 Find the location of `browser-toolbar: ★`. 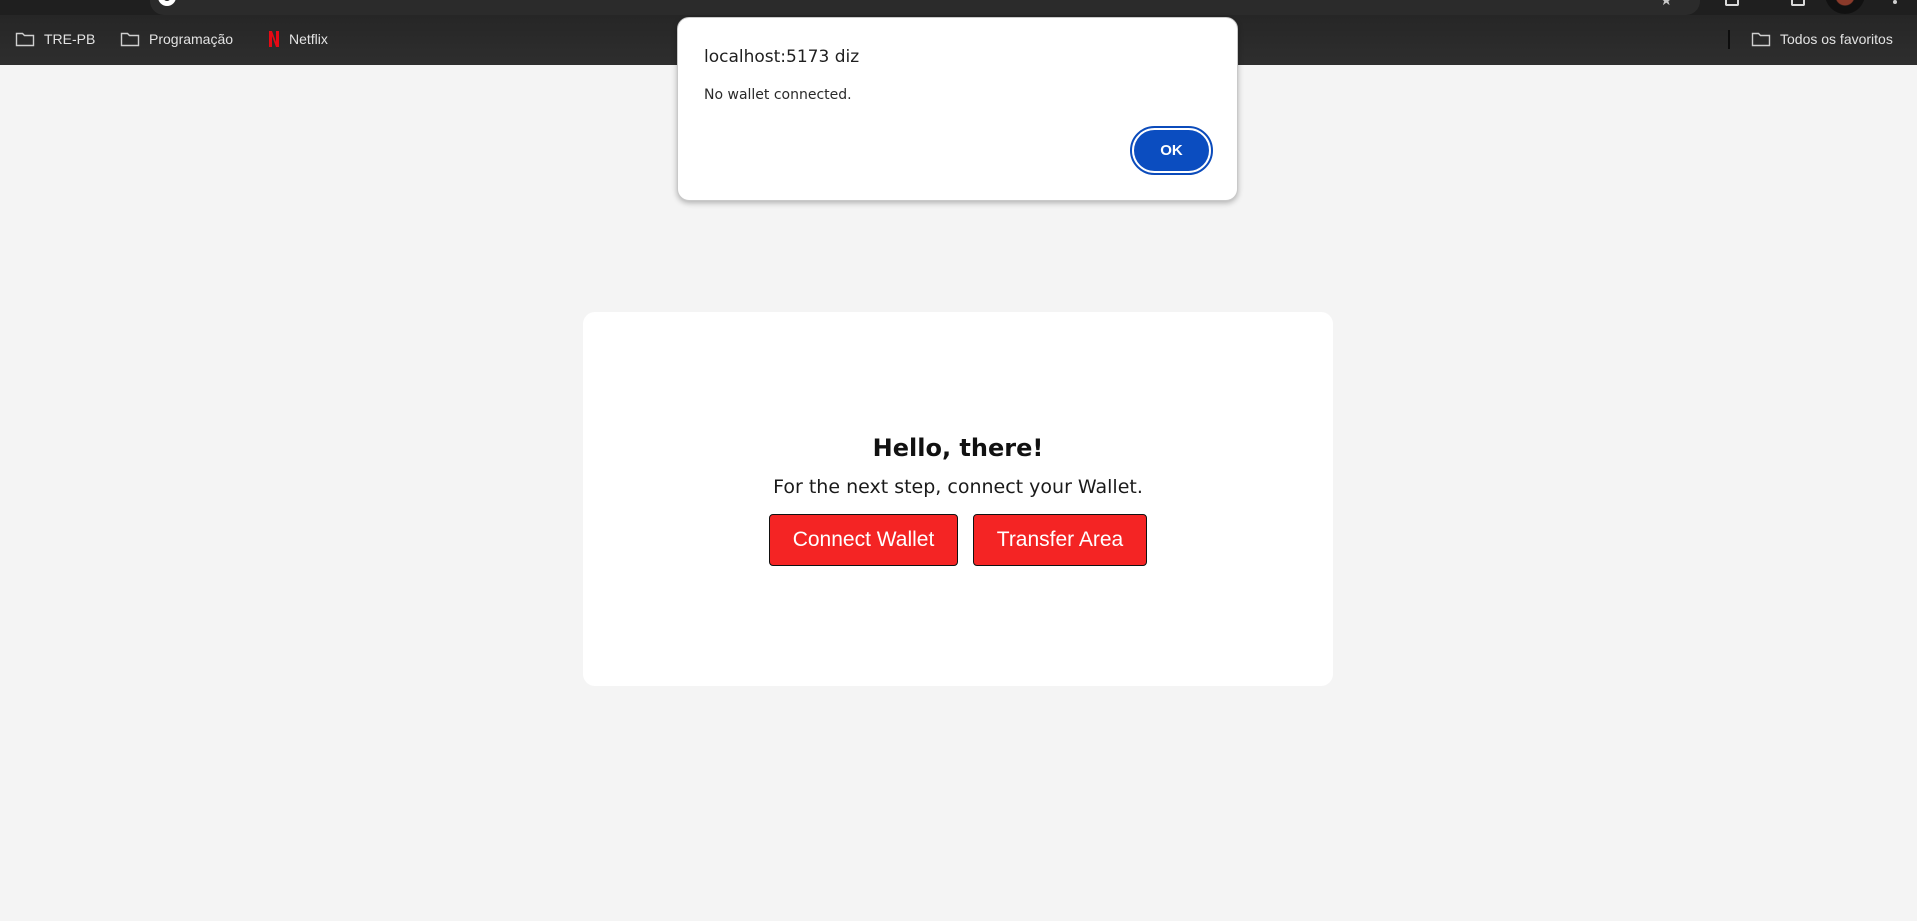

browser-toolbar: ★ is located at coordinates (958, 7).